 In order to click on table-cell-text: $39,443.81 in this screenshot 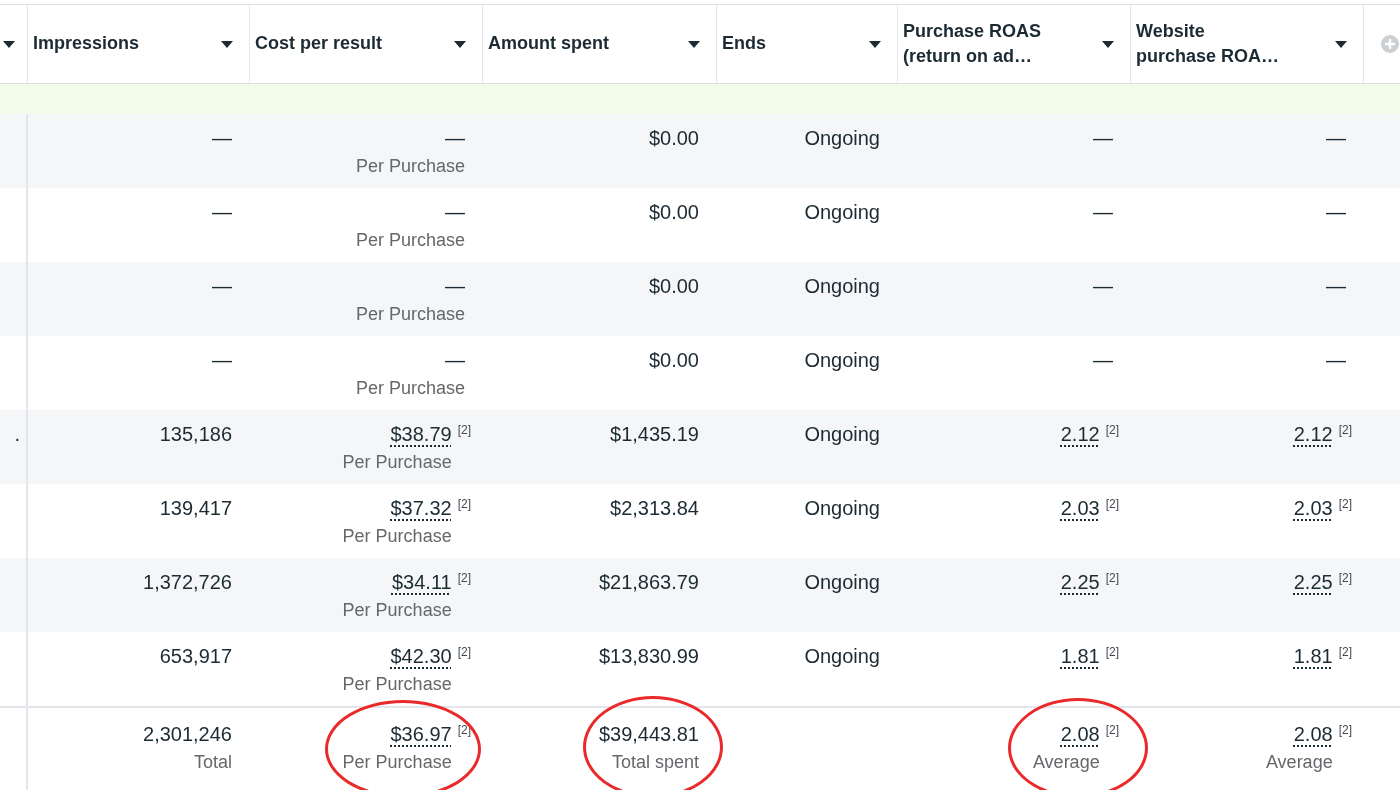, I will do `click(648, 734)`.